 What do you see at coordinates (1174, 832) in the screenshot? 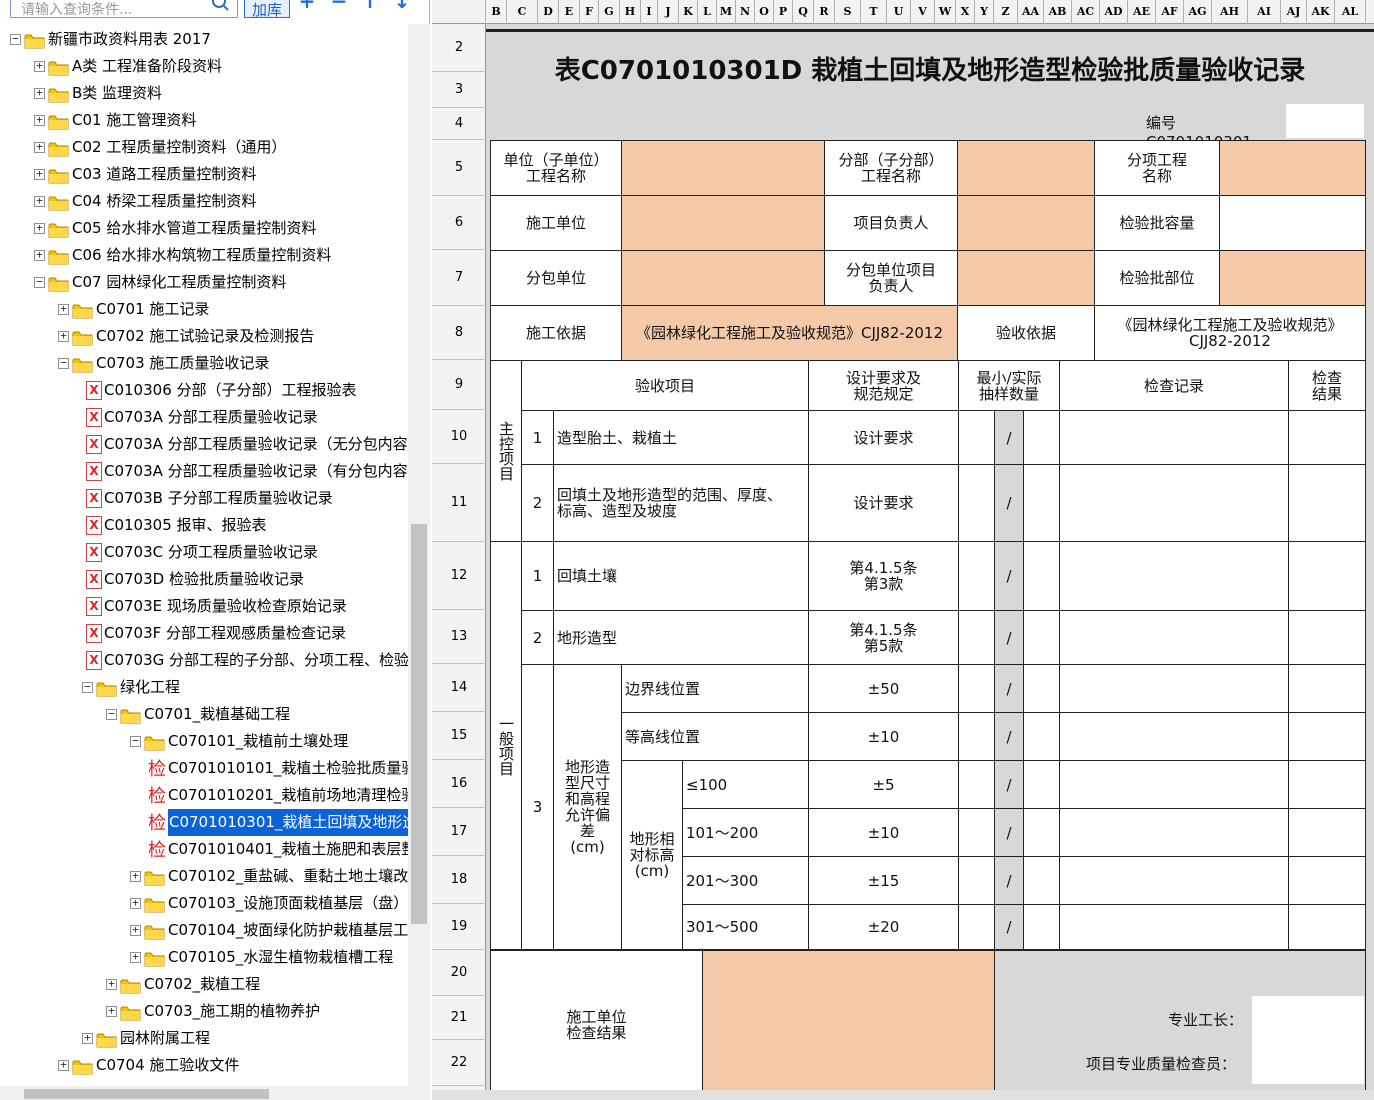
I see `elevation-item-record` at bounding box center [1174, 832].